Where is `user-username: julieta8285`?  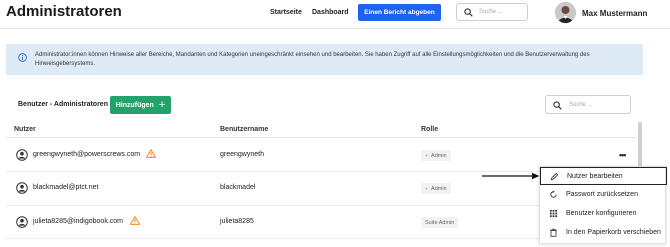
user-username: julieta8285 is located at coordinates (237, 221).